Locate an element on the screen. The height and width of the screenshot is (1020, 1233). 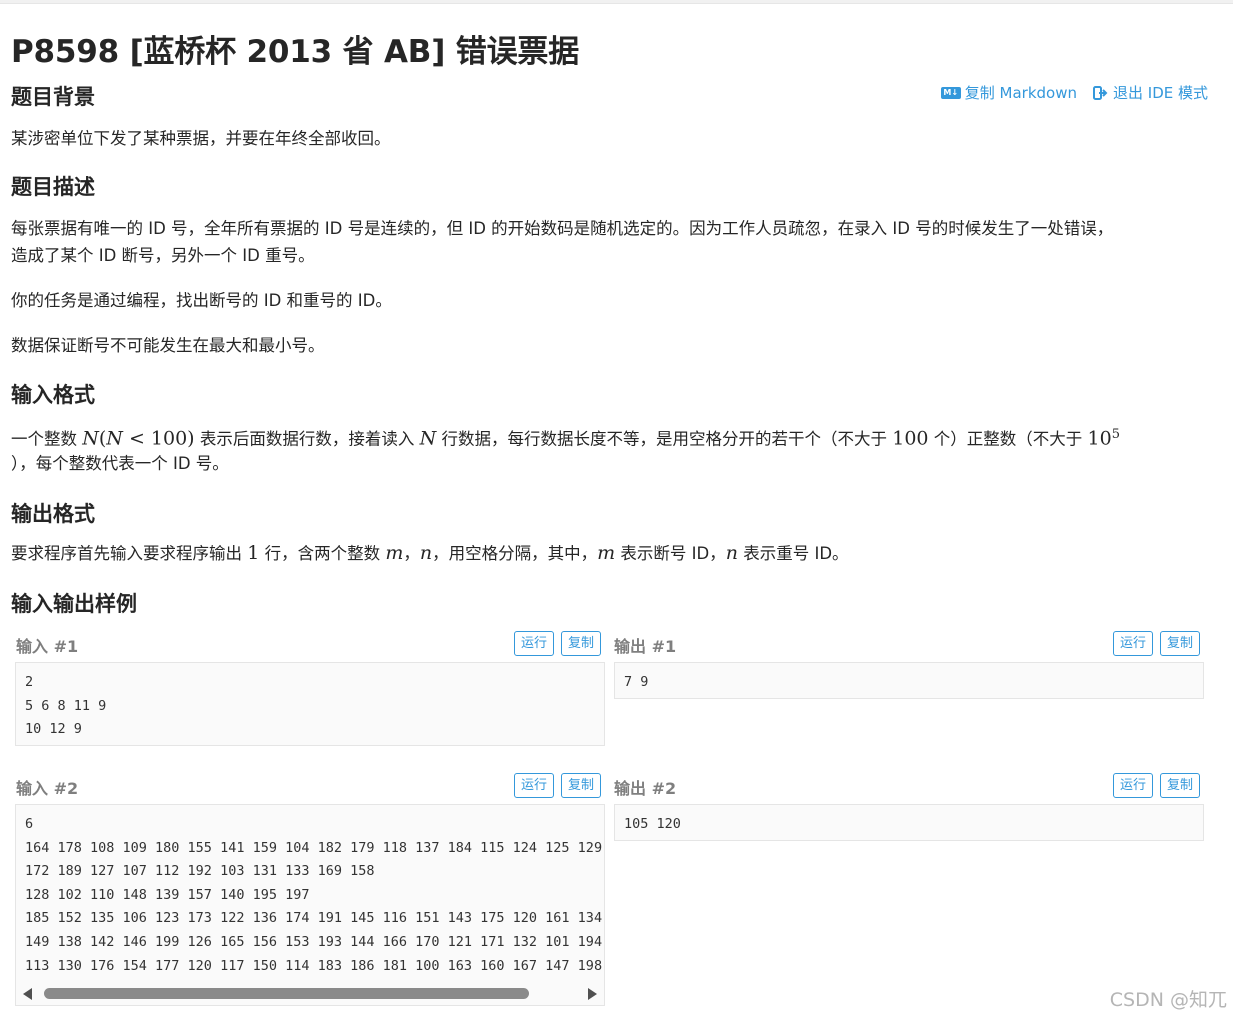
sample-2-input-label: 输入 #2 is located at coordinates (47, 788).